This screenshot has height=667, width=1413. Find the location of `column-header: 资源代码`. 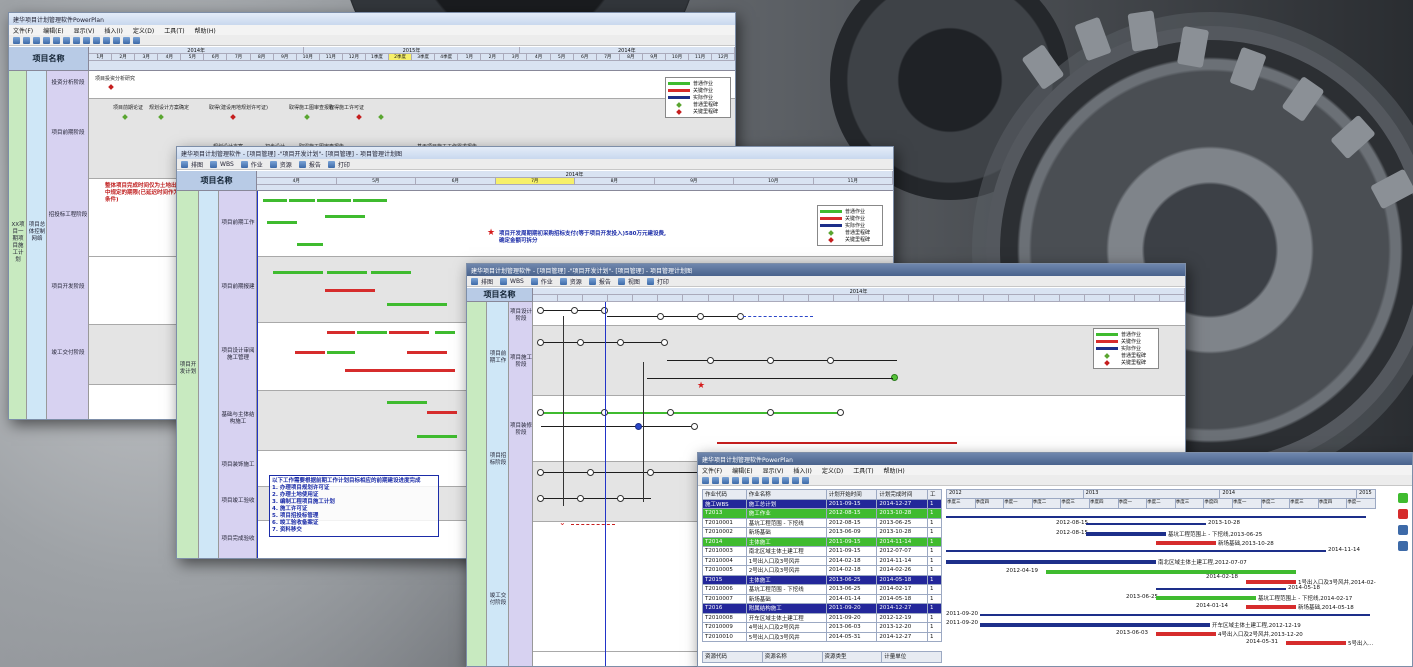

column-header: 资源代码 is located at coordinates (733, 657).